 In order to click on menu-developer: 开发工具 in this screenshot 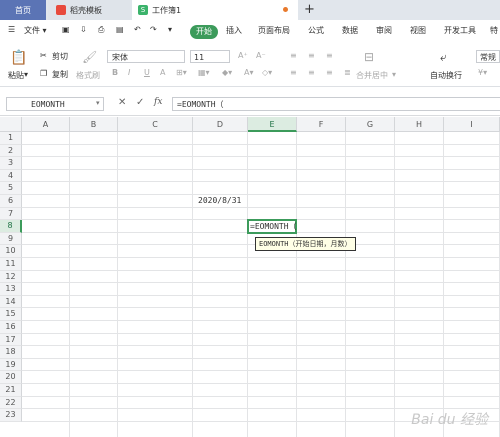, I will do `click(460, 30)`.